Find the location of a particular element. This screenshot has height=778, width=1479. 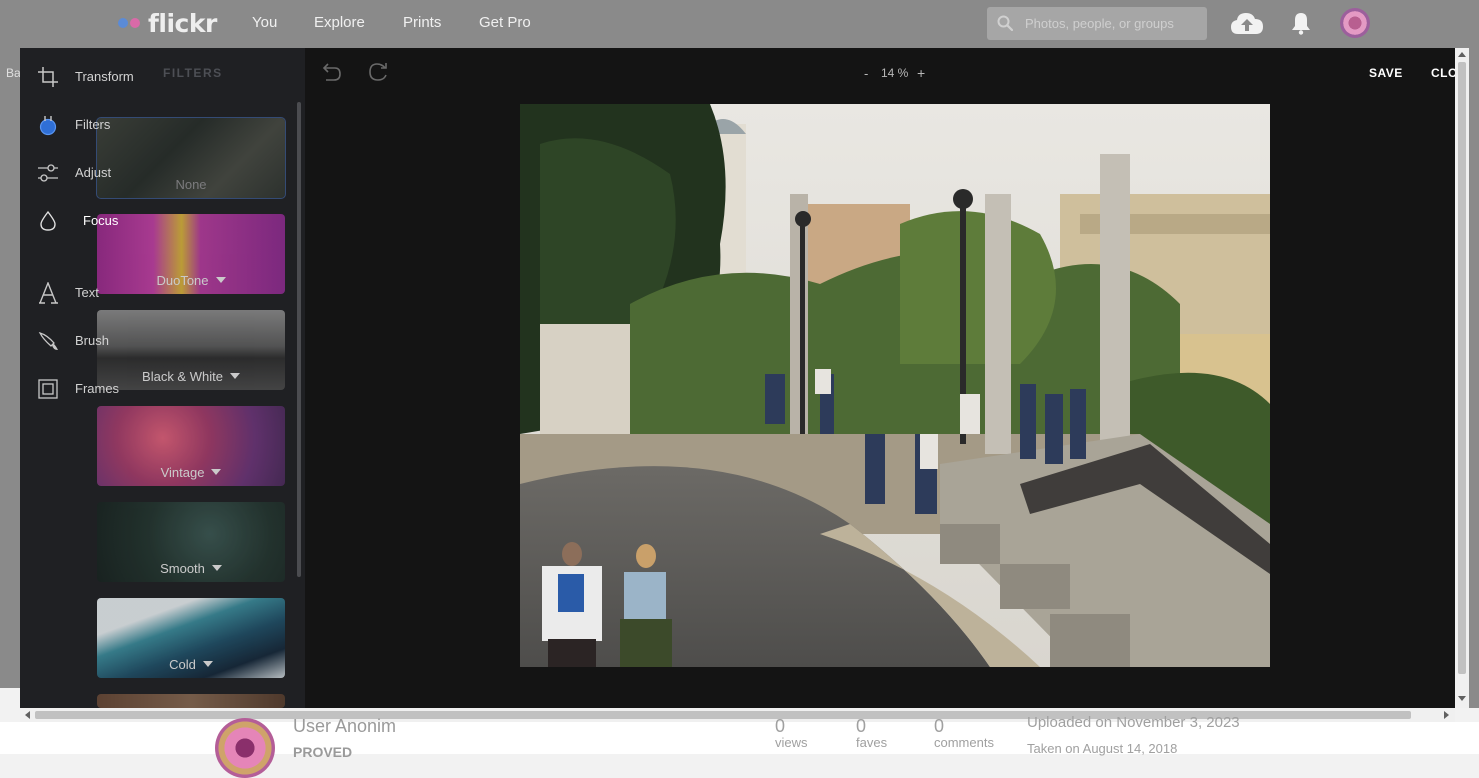

filter-label-black-white: Black & White is located at coordinates (191, 376).